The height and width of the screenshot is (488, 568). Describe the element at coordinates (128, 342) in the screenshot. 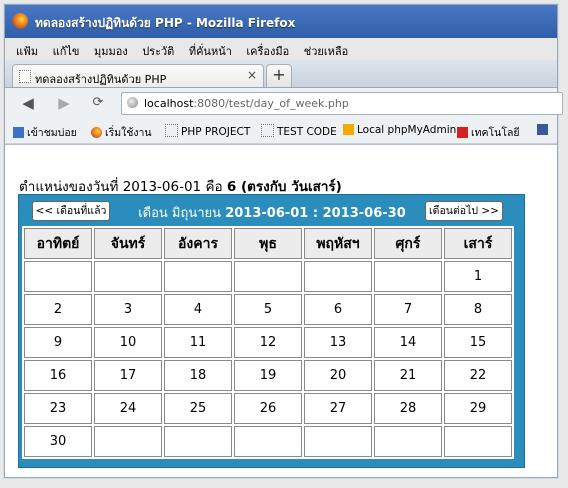

I see `calendar-day-cell: 10` at that location.